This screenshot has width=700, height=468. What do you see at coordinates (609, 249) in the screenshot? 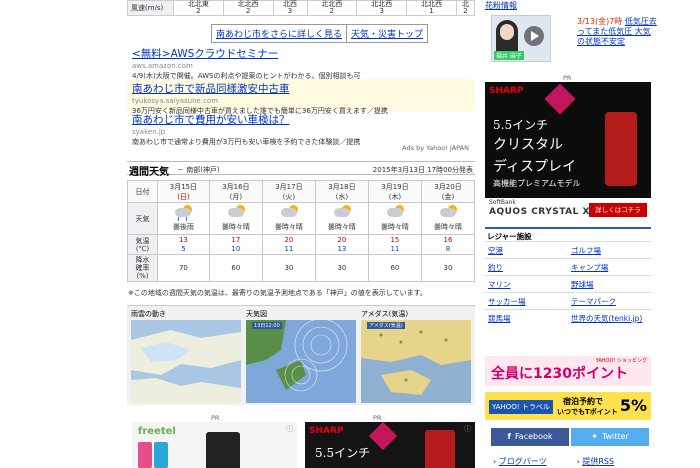
I see `leisure-link: ゴルフ場` at bounding box center [609, 249].